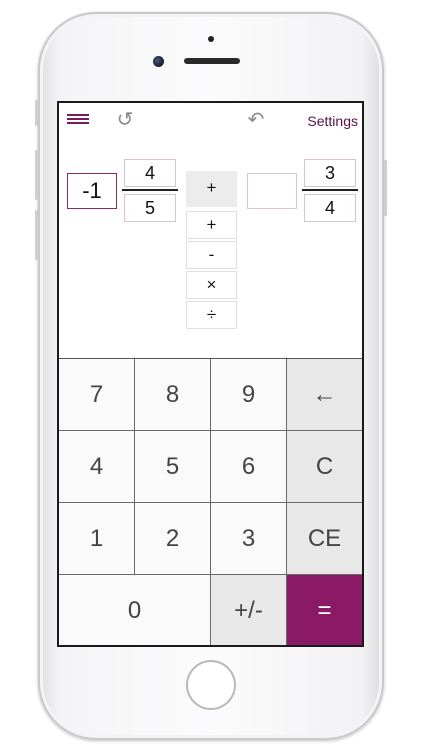 This screenshot has height=750, width=422. Describe the element at coordinates (324, 610) in the screenshot. I see `equals-key: =` at that location.